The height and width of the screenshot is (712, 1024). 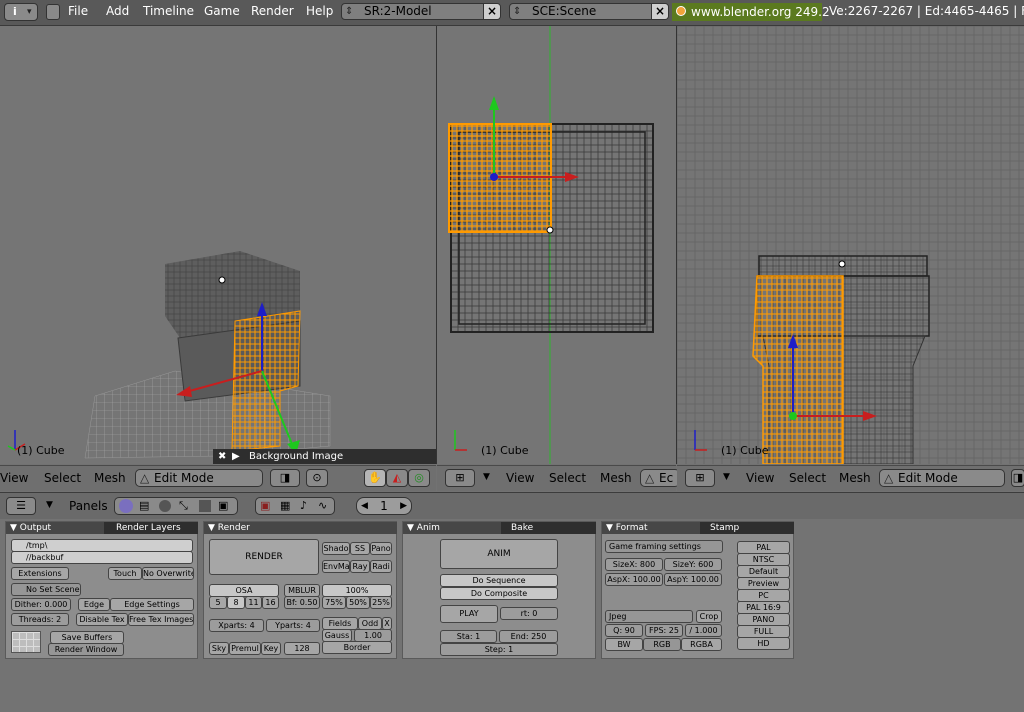 What do you see at coordinates (319, 11) in the screenshot?
I see `menu-help: Help` at bounding box center [319, 11].